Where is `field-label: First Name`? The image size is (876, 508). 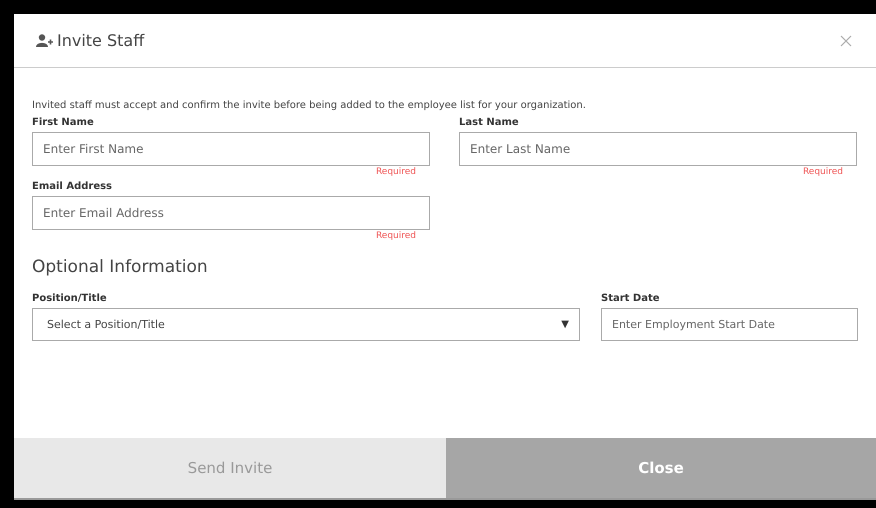
field-label: First Name is located at coordinates (63, 122).